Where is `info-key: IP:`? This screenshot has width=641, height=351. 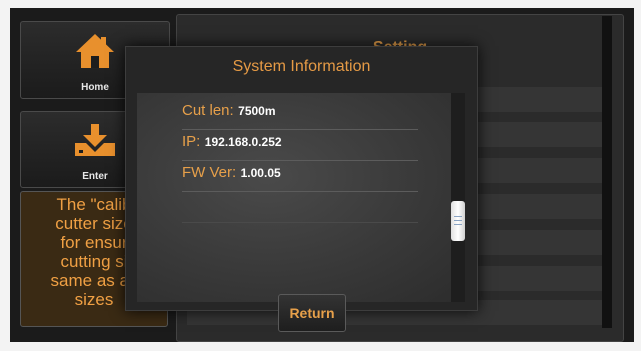
info-key: IP: is located at coordinates (191, 141).